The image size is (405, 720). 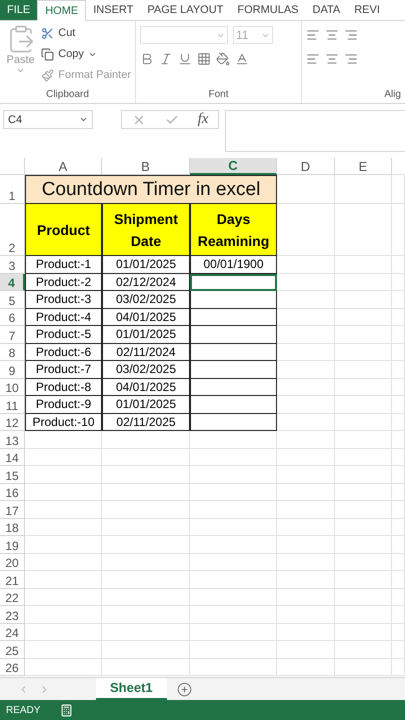 I want to click on row-header: 9, so click(x=12, y=369).